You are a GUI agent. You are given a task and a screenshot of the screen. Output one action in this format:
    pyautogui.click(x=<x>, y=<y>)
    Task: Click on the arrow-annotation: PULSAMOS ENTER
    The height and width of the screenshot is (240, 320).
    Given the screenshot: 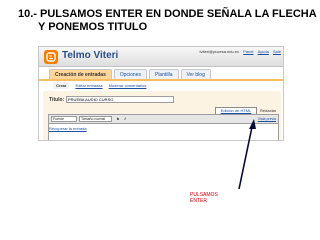 What is the action you would take?
    pyautogui.click(x=204, y=198)
    